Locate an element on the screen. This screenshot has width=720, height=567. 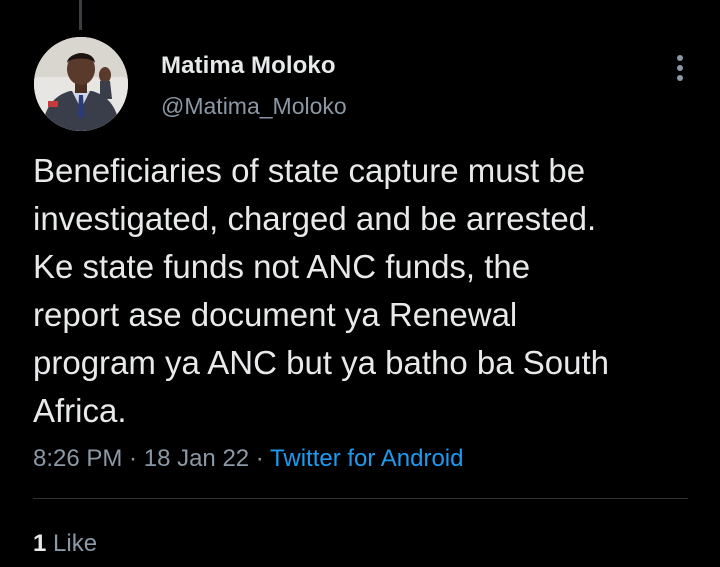
more-options-button is located at coordinates (680, 68).